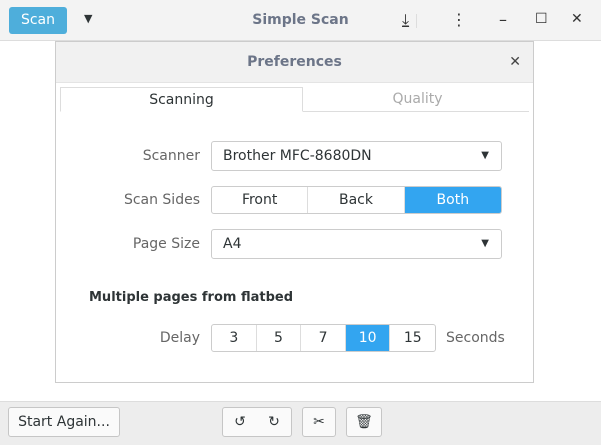 Image resolution: width=601 pixels, height=445 pixels. I want to click on window-title: Simple Scan, so click(300, 20).